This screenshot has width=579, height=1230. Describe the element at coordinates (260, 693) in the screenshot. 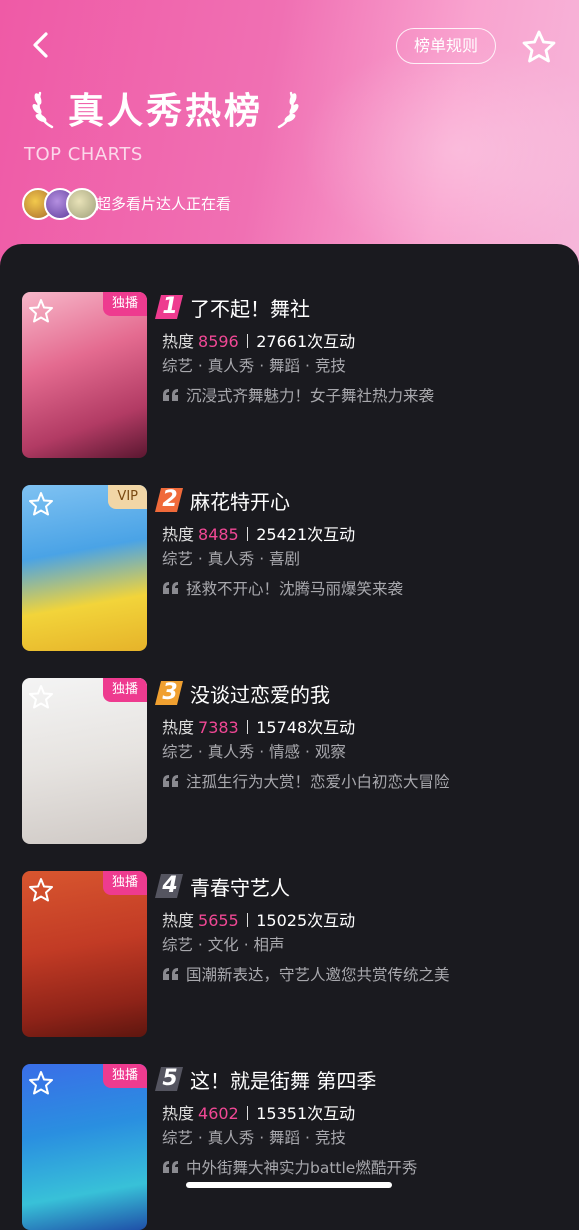

I see `show-title: 没谈过恋爱的我` at that location.